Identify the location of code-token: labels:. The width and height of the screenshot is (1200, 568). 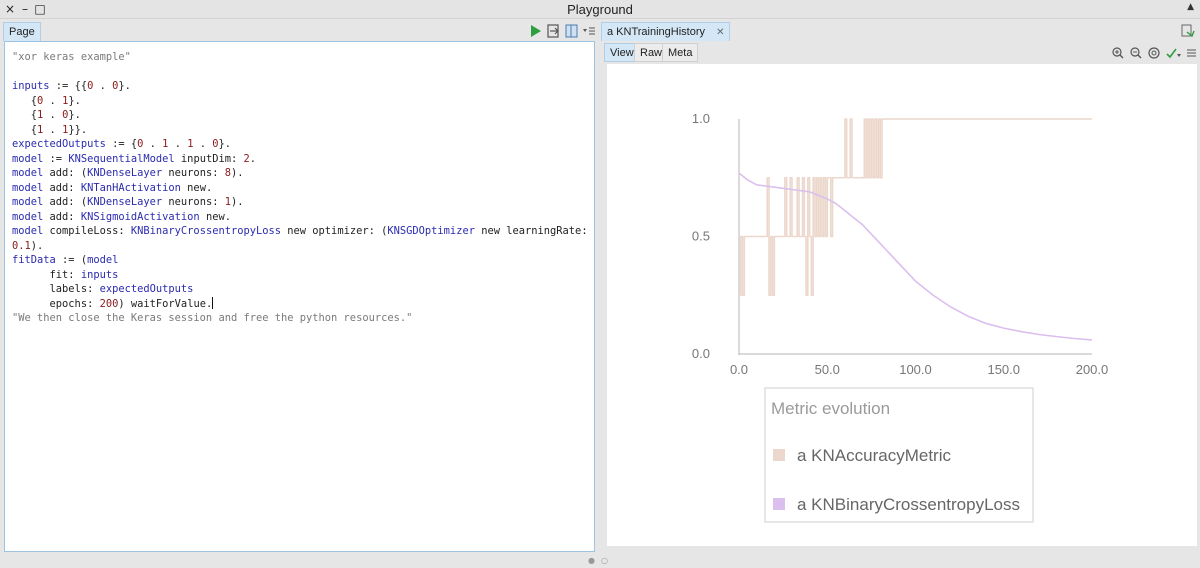
(56, 289).